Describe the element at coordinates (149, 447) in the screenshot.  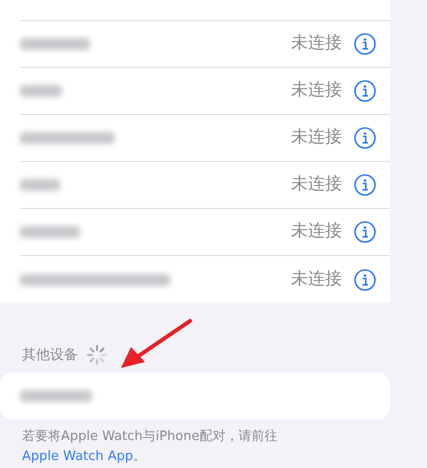
I see `footer-note: 若要将Apple Watch与iPhone配对，请前往 Apple Watch App。` at that location.